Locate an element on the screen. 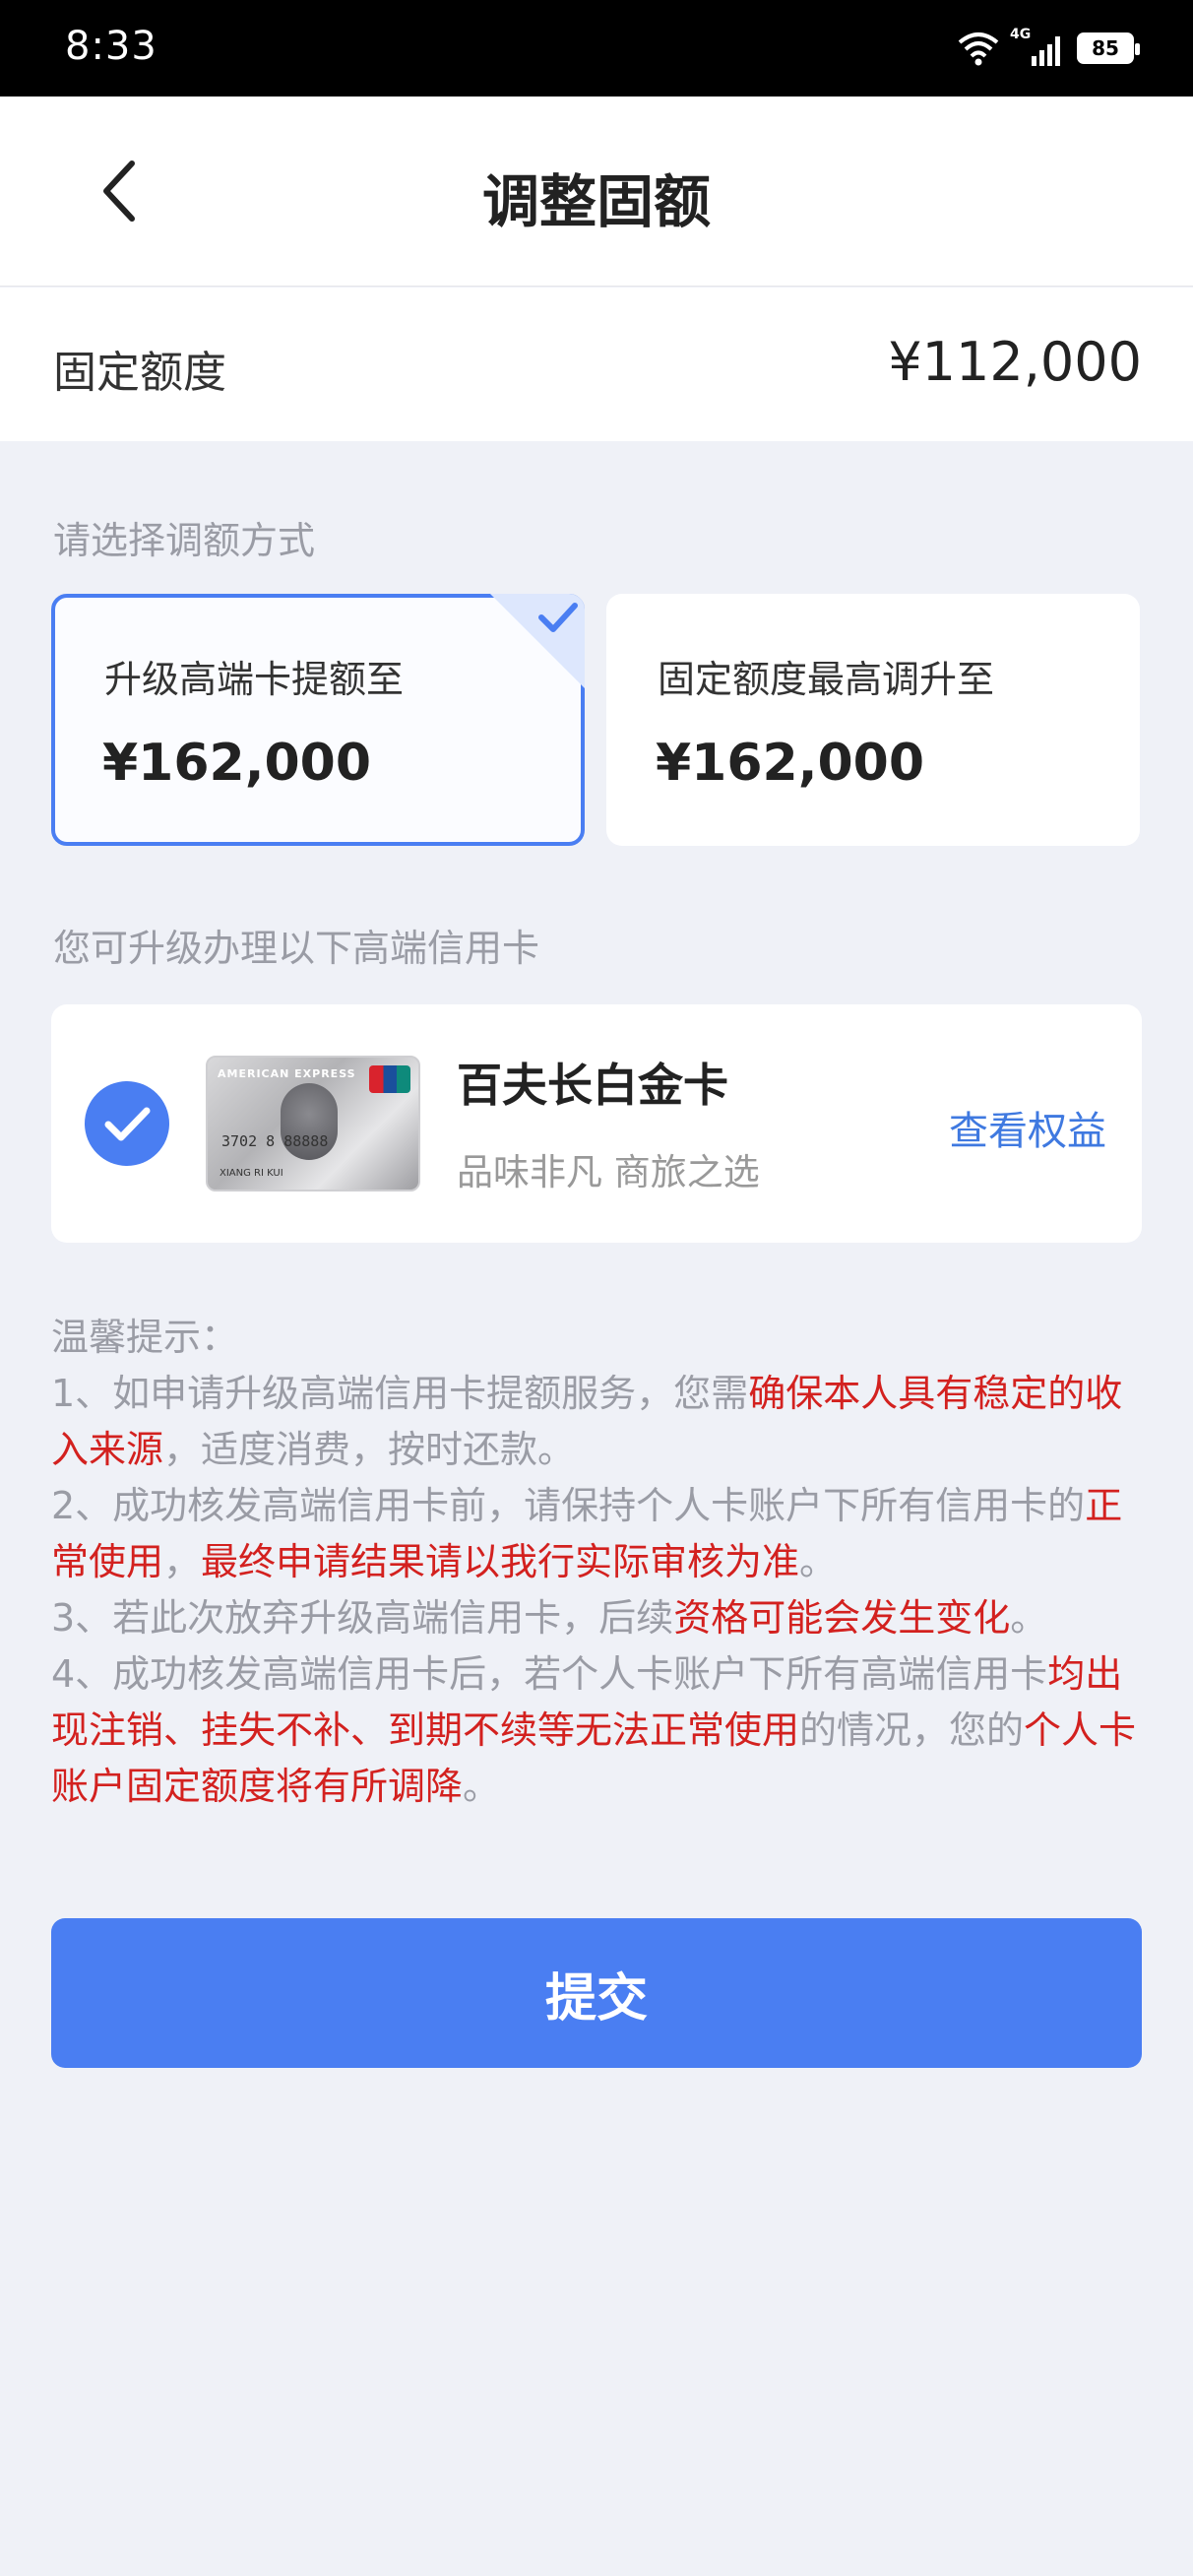 Image resolution: width=1193 pixels, height=2576 pixels. wifi-icon is located at coordinates (978, 49).